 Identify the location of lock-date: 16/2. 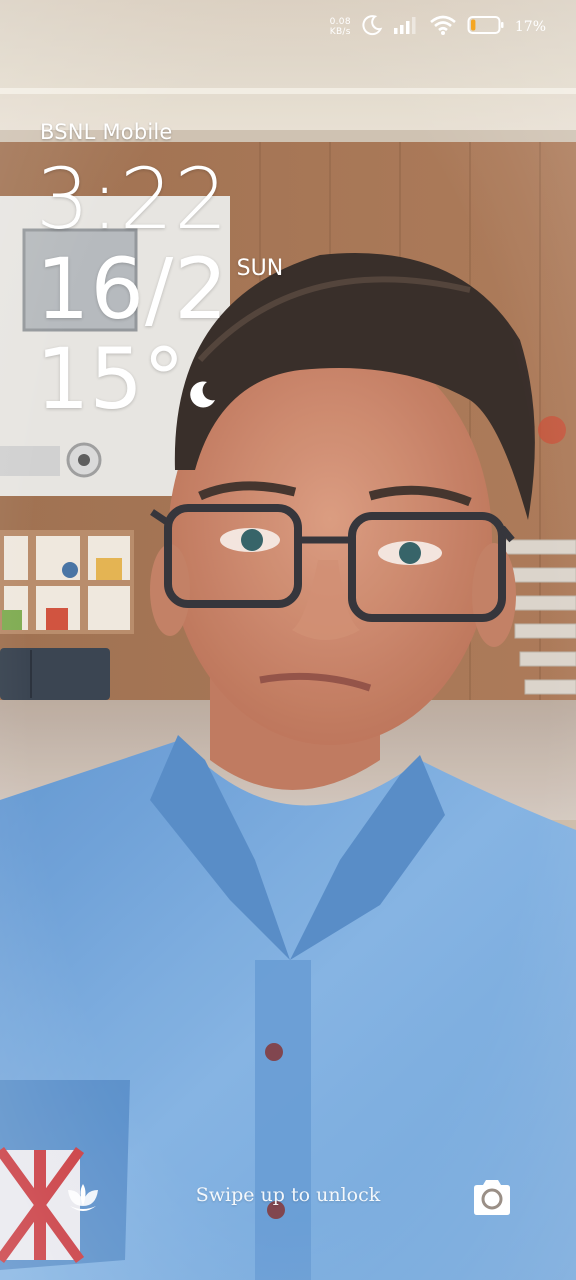
(132, 289).